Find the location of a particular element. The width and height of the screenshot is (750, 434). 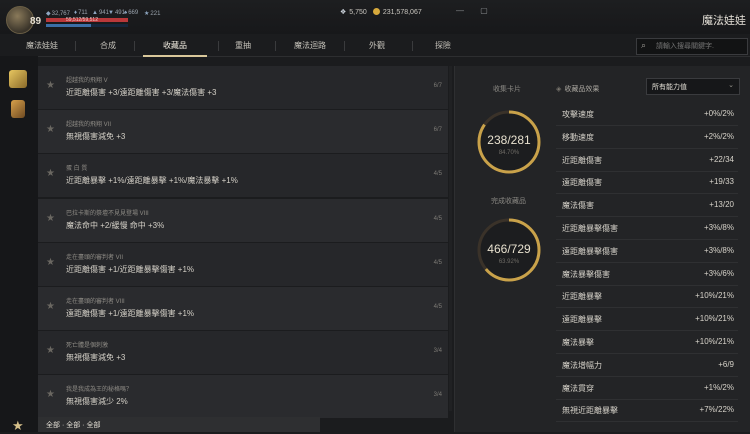

tab-magic-doll: 魔法娃娃 is located at coordinates (42, 46).